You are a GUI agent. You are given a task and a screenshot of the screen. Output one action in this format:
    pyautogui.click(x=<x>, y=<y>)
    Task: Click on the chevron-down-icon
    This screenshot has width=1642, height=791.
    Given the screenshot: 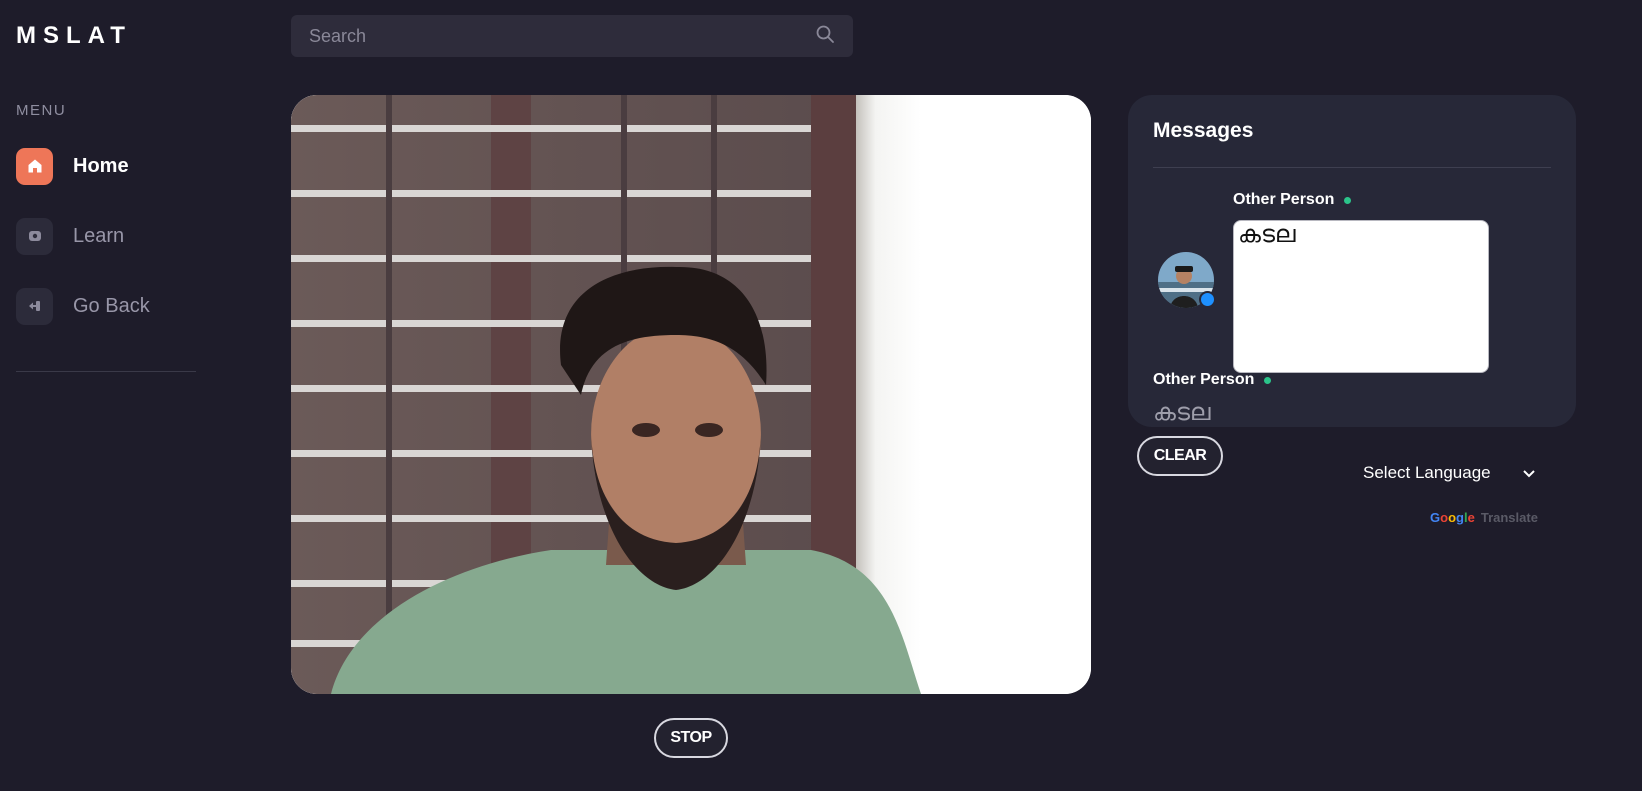 What is the action you would take?
    pyautogui.click(x=1529, y=473)
    